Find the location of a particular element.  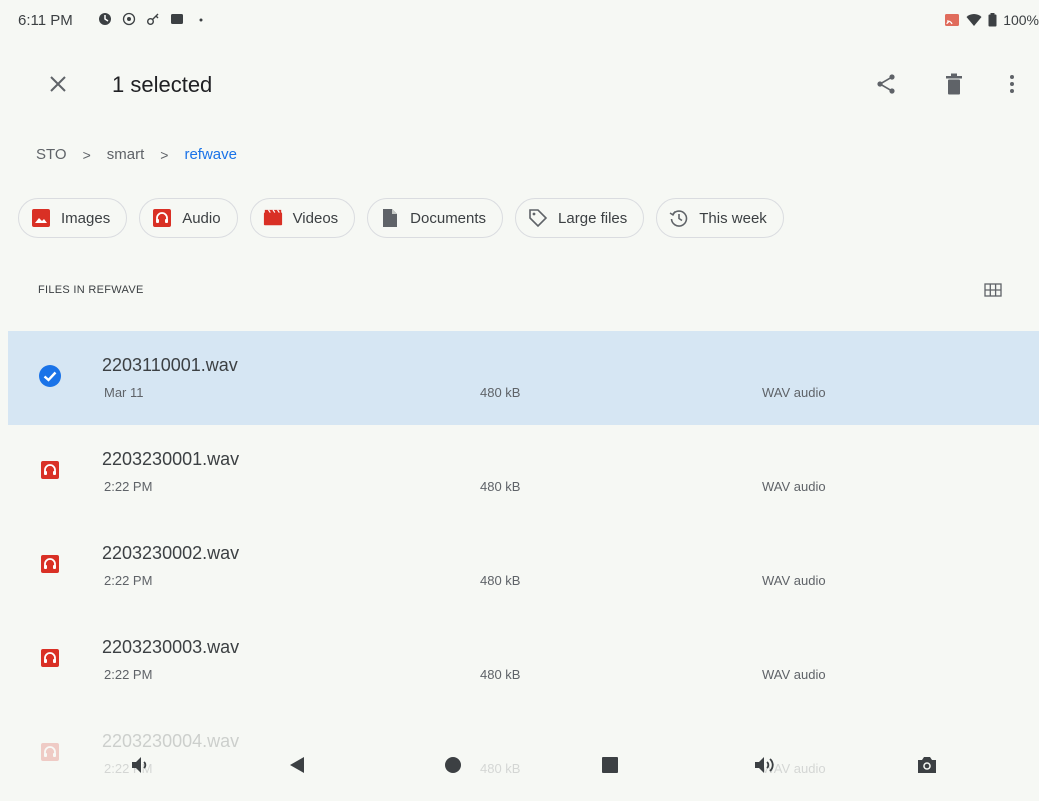

back-icon is located at coordinates (297, 765).